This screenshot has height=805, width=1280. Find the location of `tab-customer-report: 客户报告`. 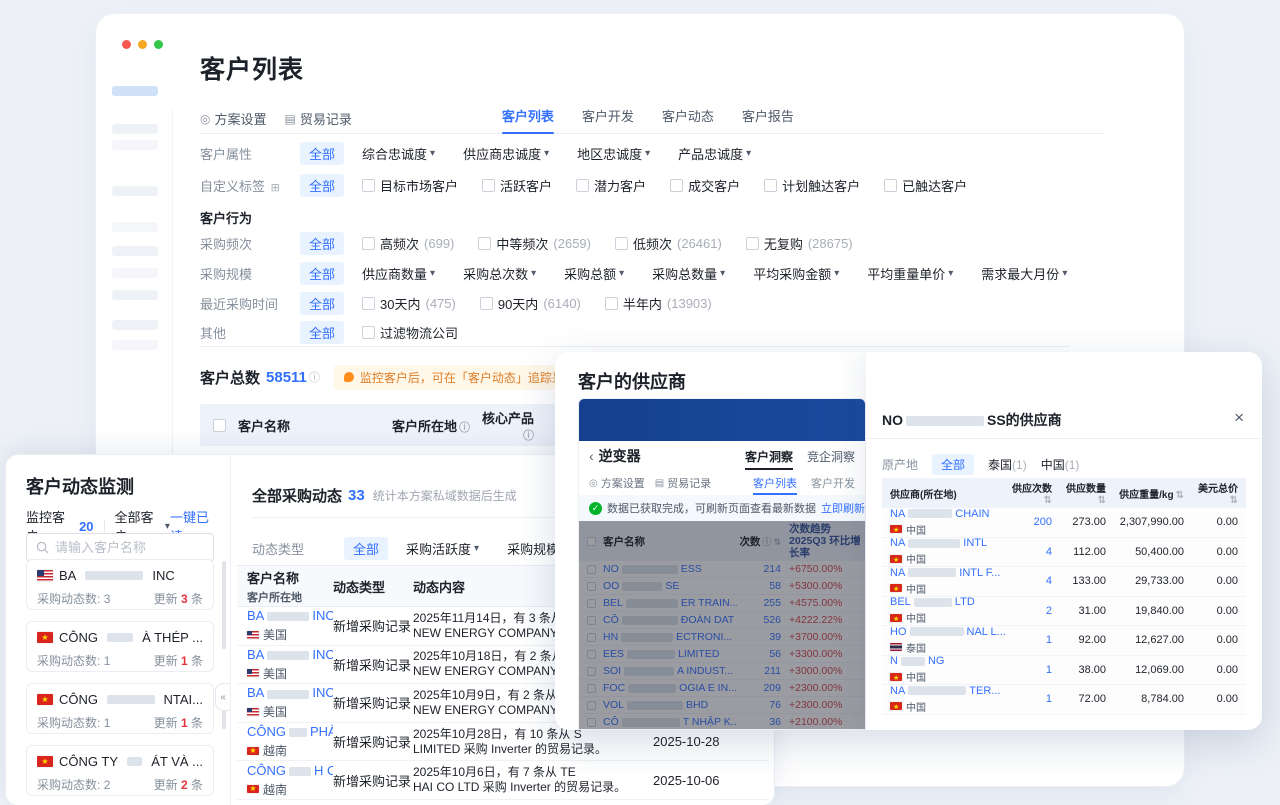

tab-customer-report: 客户报告 is located at coordinates (768, 119).